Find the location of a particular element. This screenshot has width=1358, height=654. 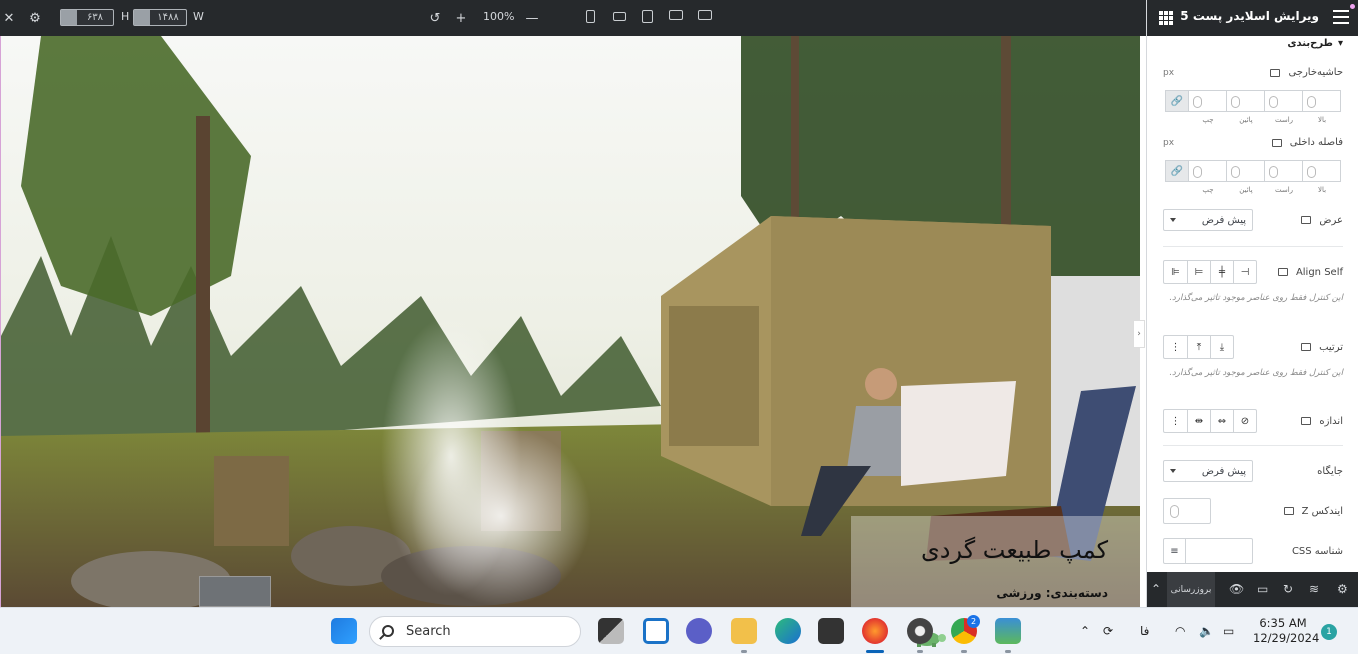

collapse-panel-chevron-icon: › is located at coordinates (1139, 334).